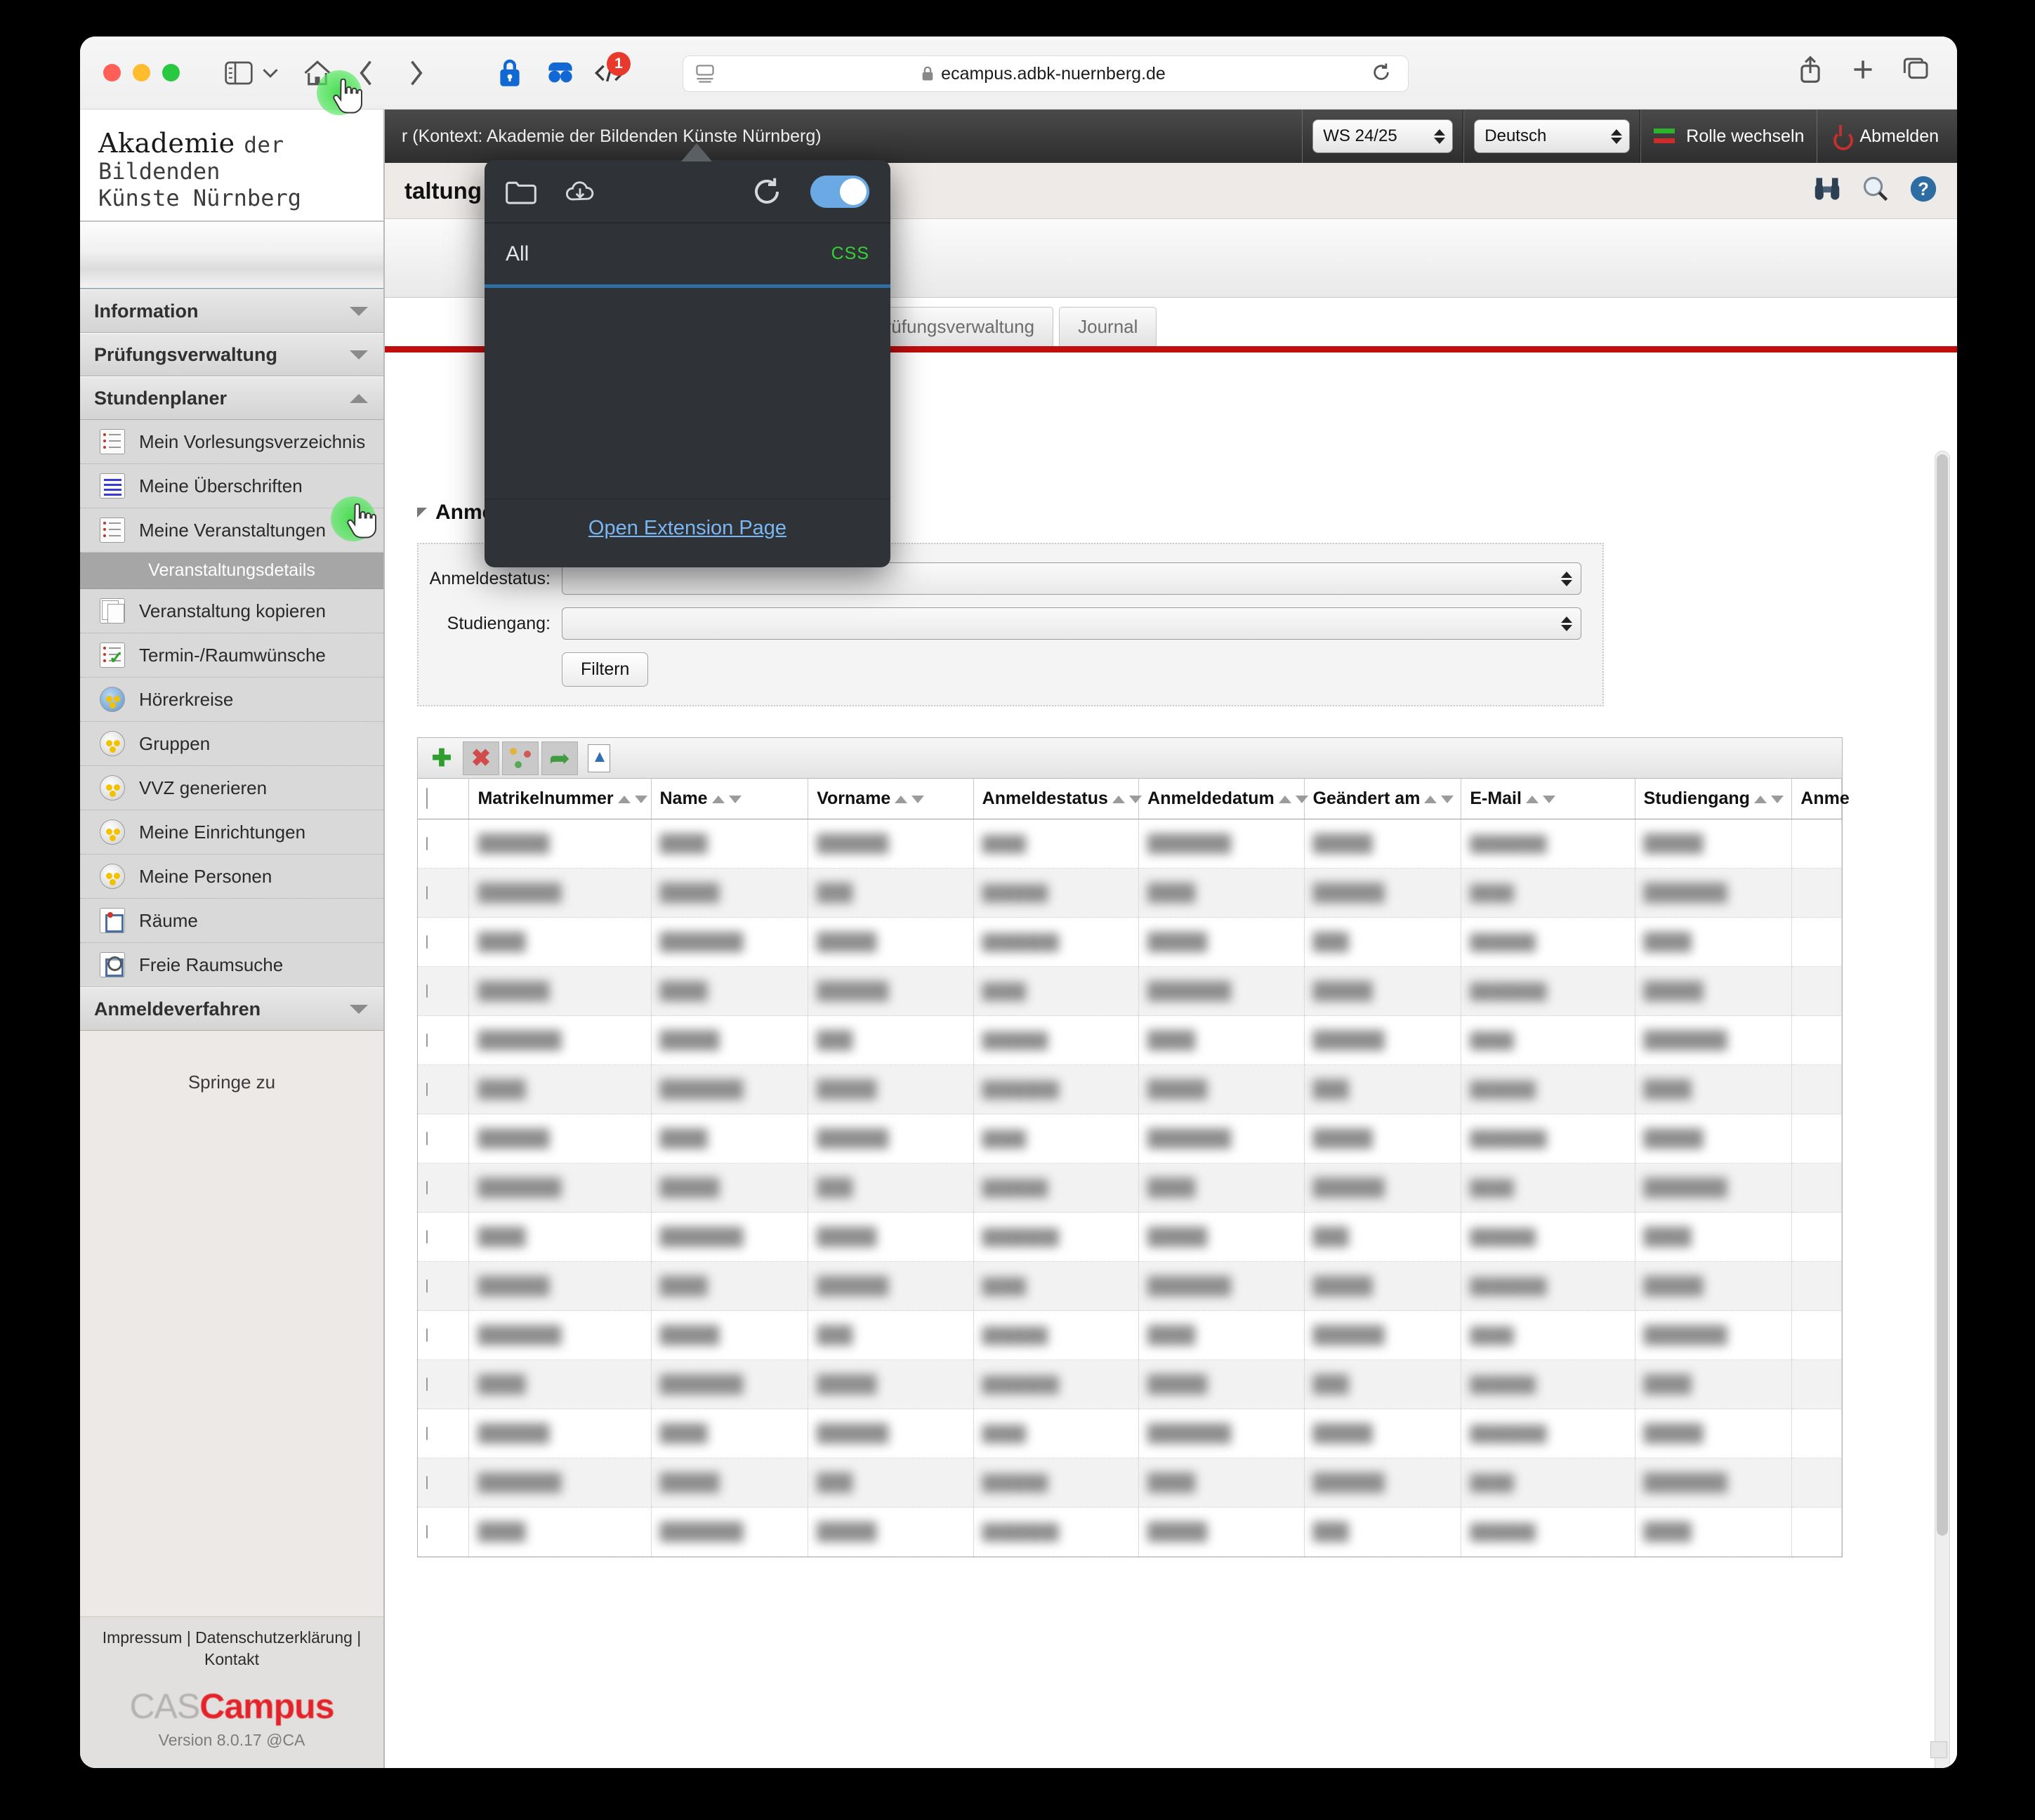 This screenshot has width=2035, height=1820. What do you see at coordinates (1923, 190) in the screenshot?
I see `help-icon: ?` at bounding box center [1923, 190].